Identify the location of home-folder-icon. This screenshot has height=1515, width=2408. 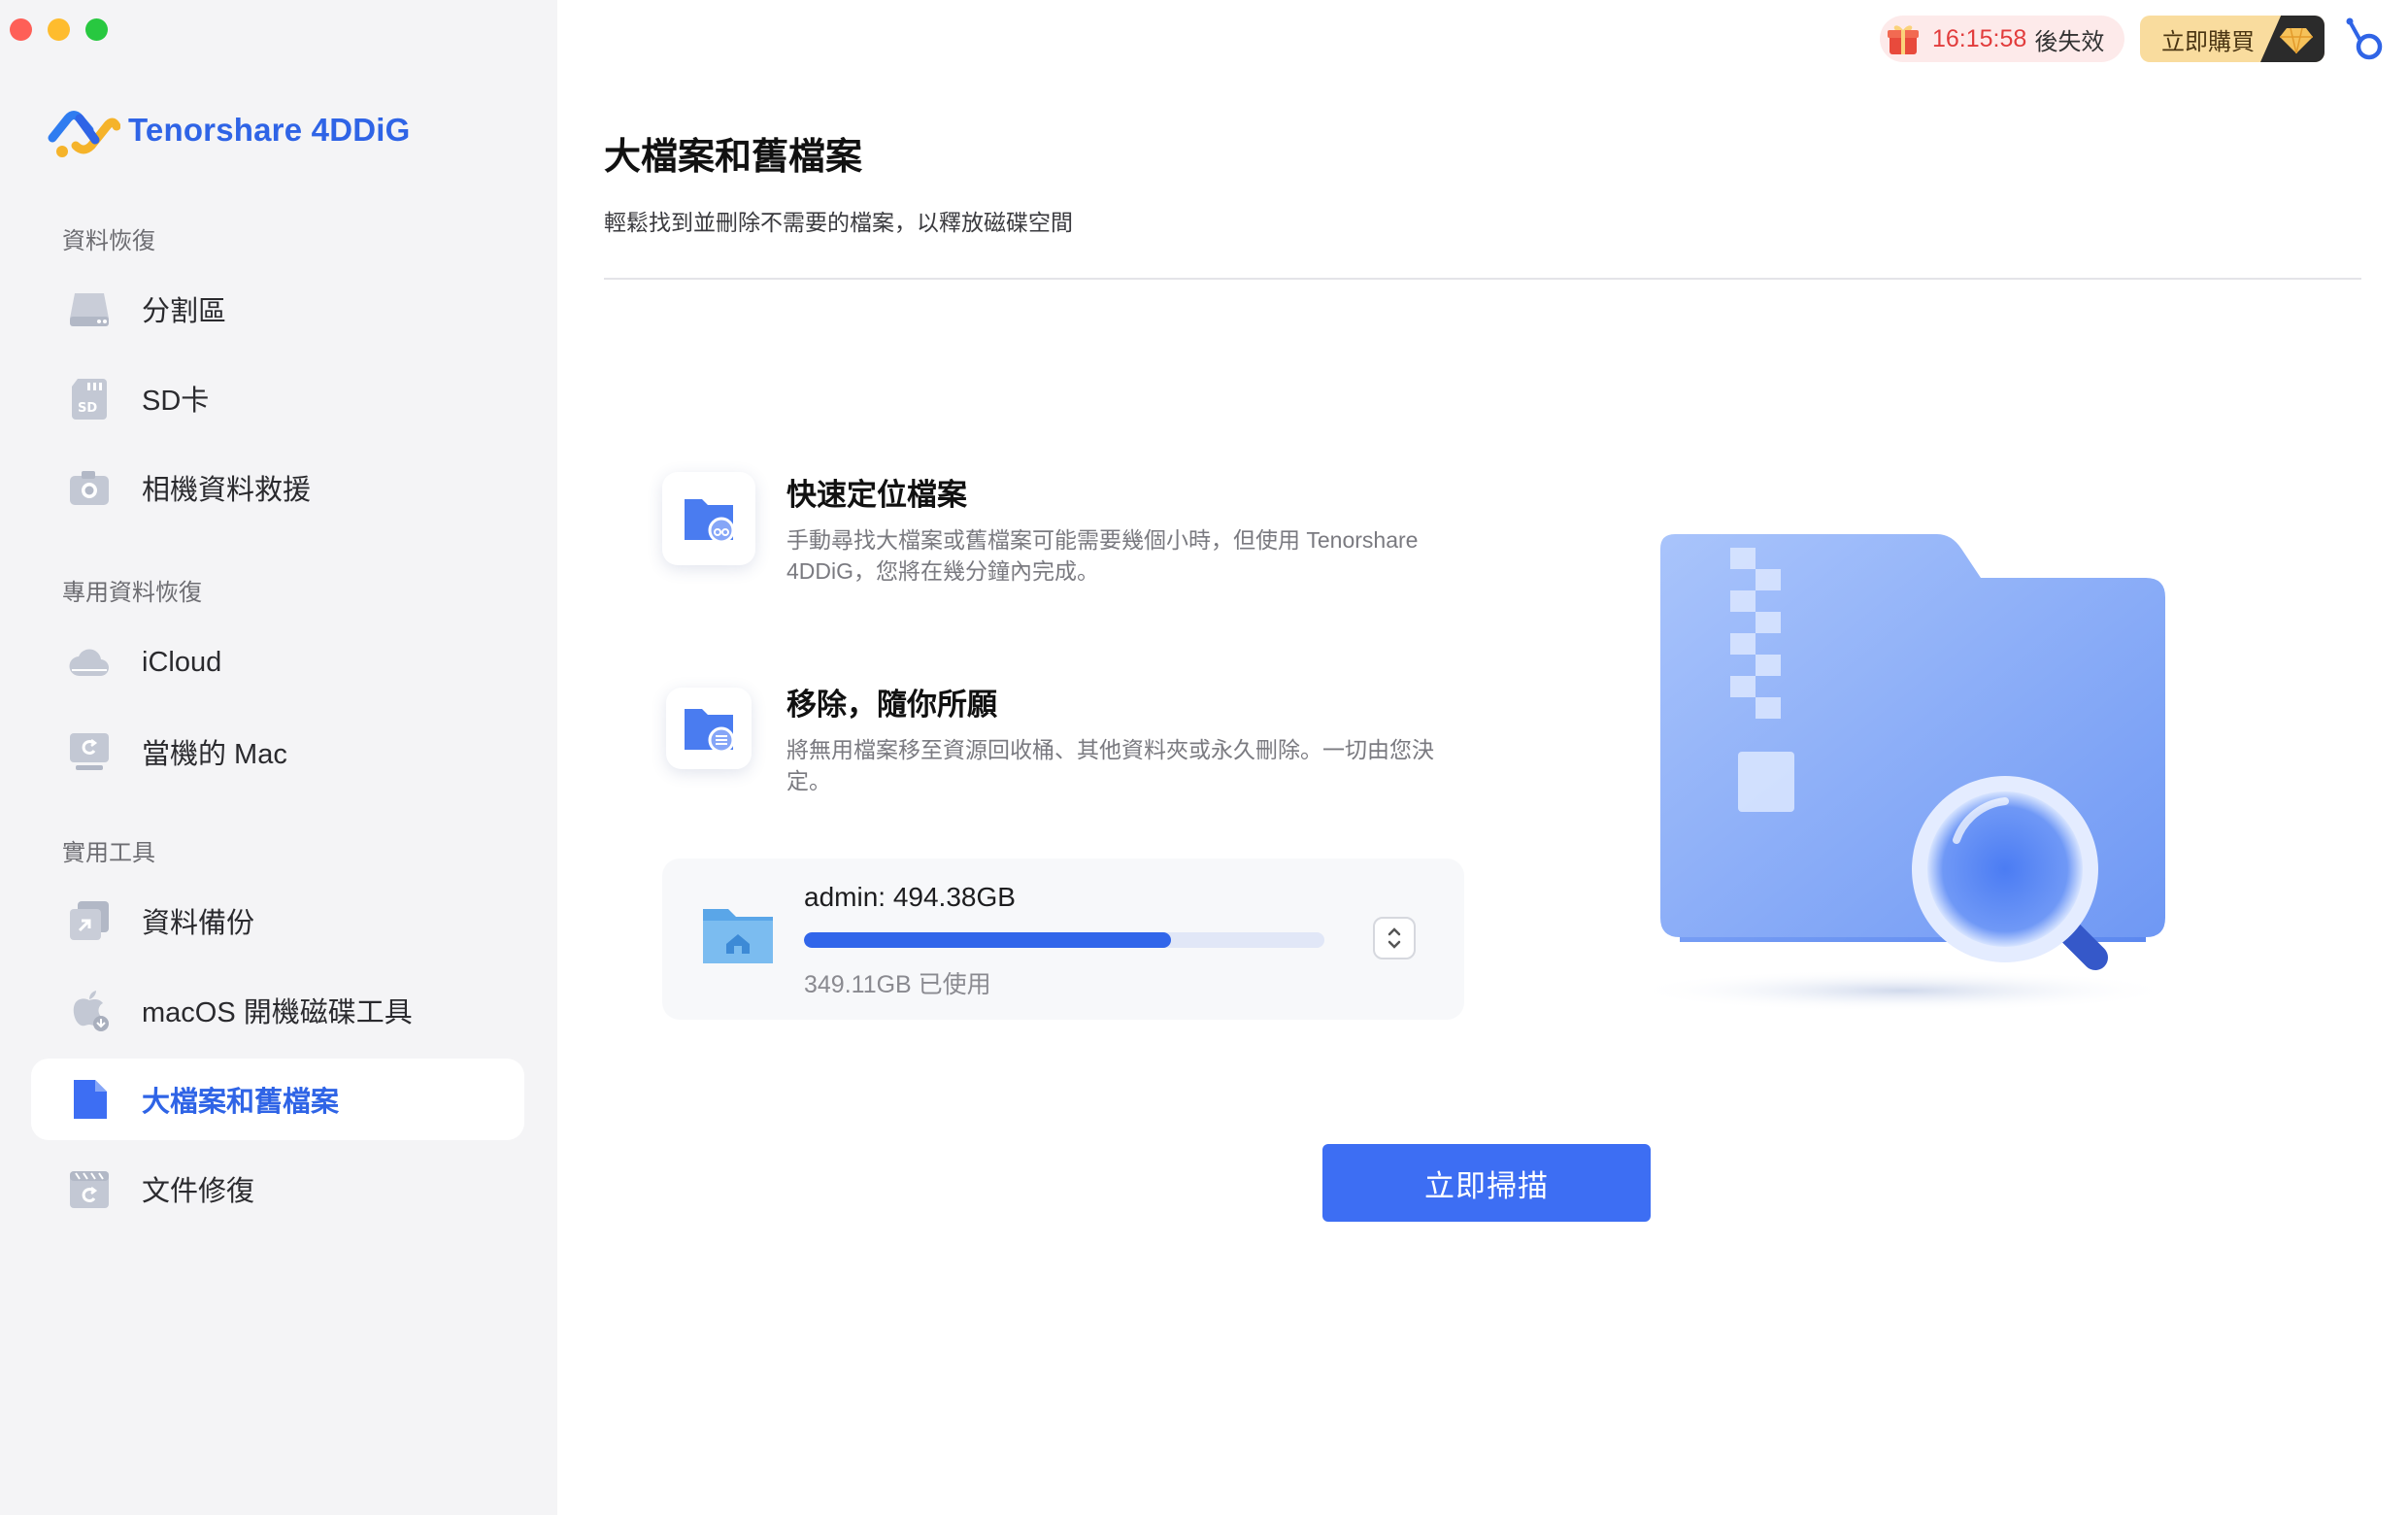
(738, 936).